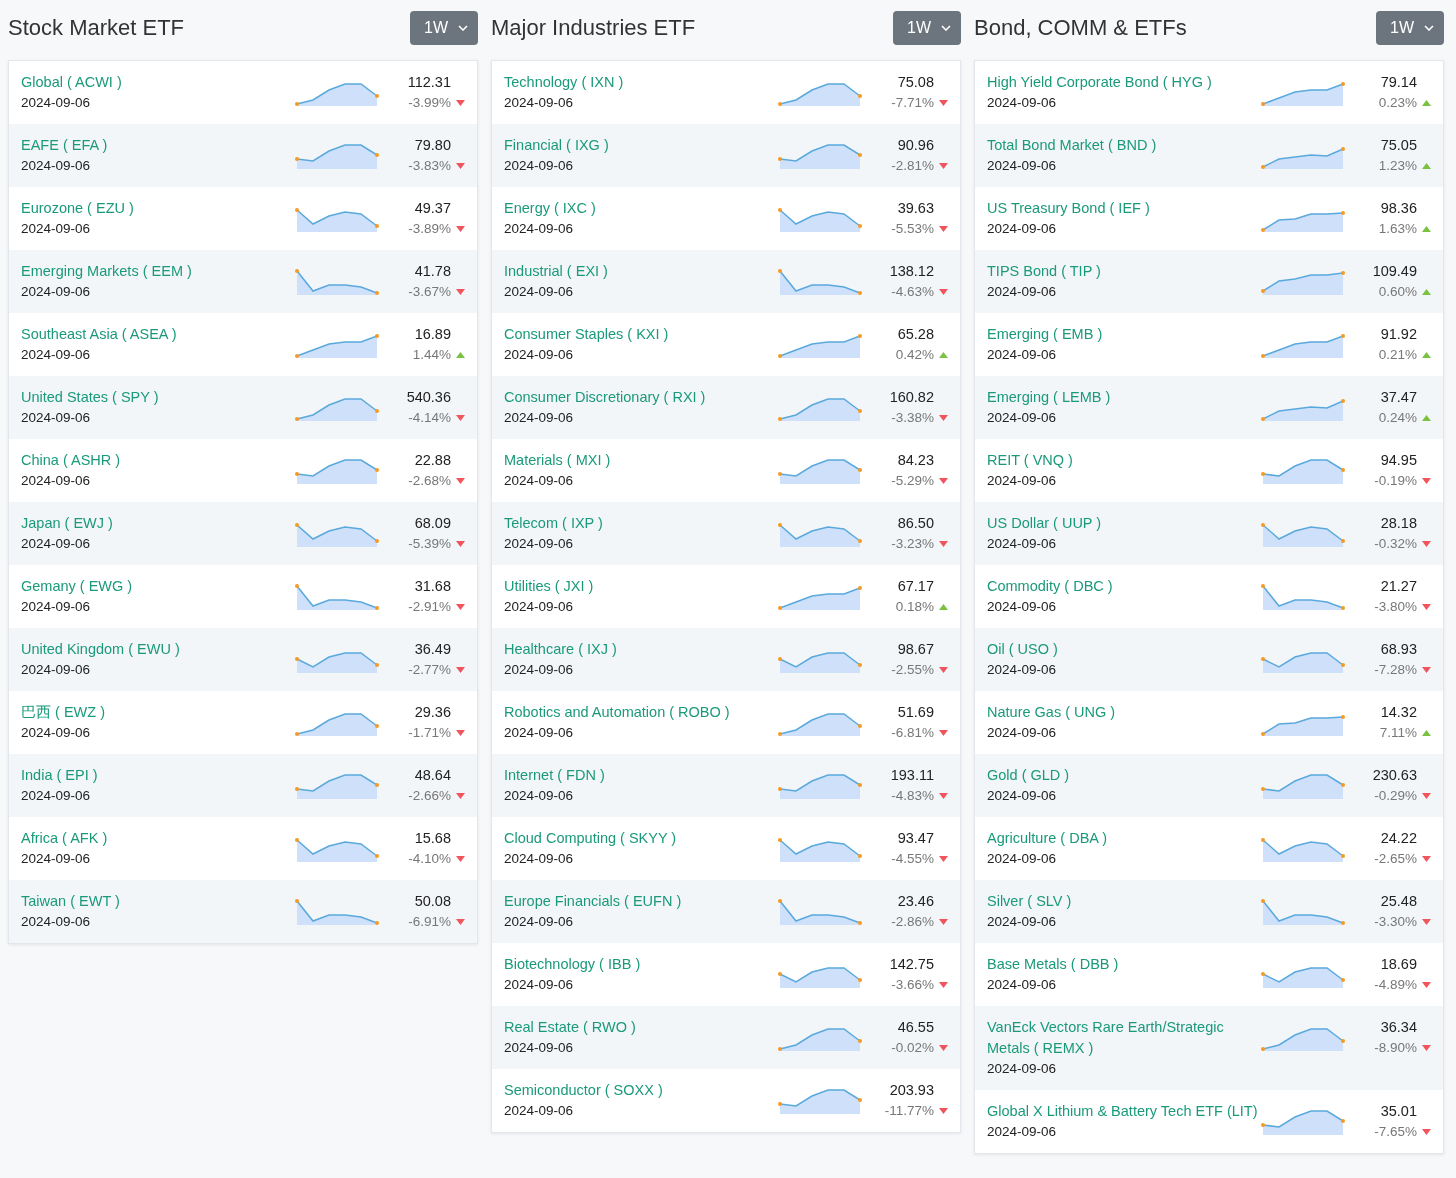 This screenshot has width=1456, height=1178. What do you see at coordinates (1395, 796) in the screenshot?
I see `change-label: -0.29%` at bounding box center [1395, 796].